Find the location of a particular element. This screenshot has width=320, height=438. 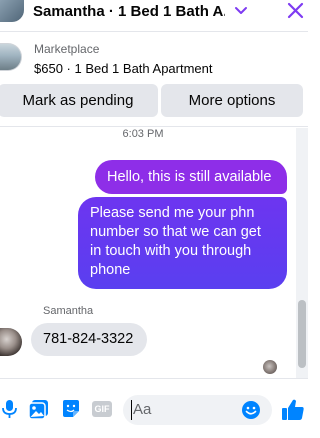

scrollbar-thumb is located at coordinates (302, 334).